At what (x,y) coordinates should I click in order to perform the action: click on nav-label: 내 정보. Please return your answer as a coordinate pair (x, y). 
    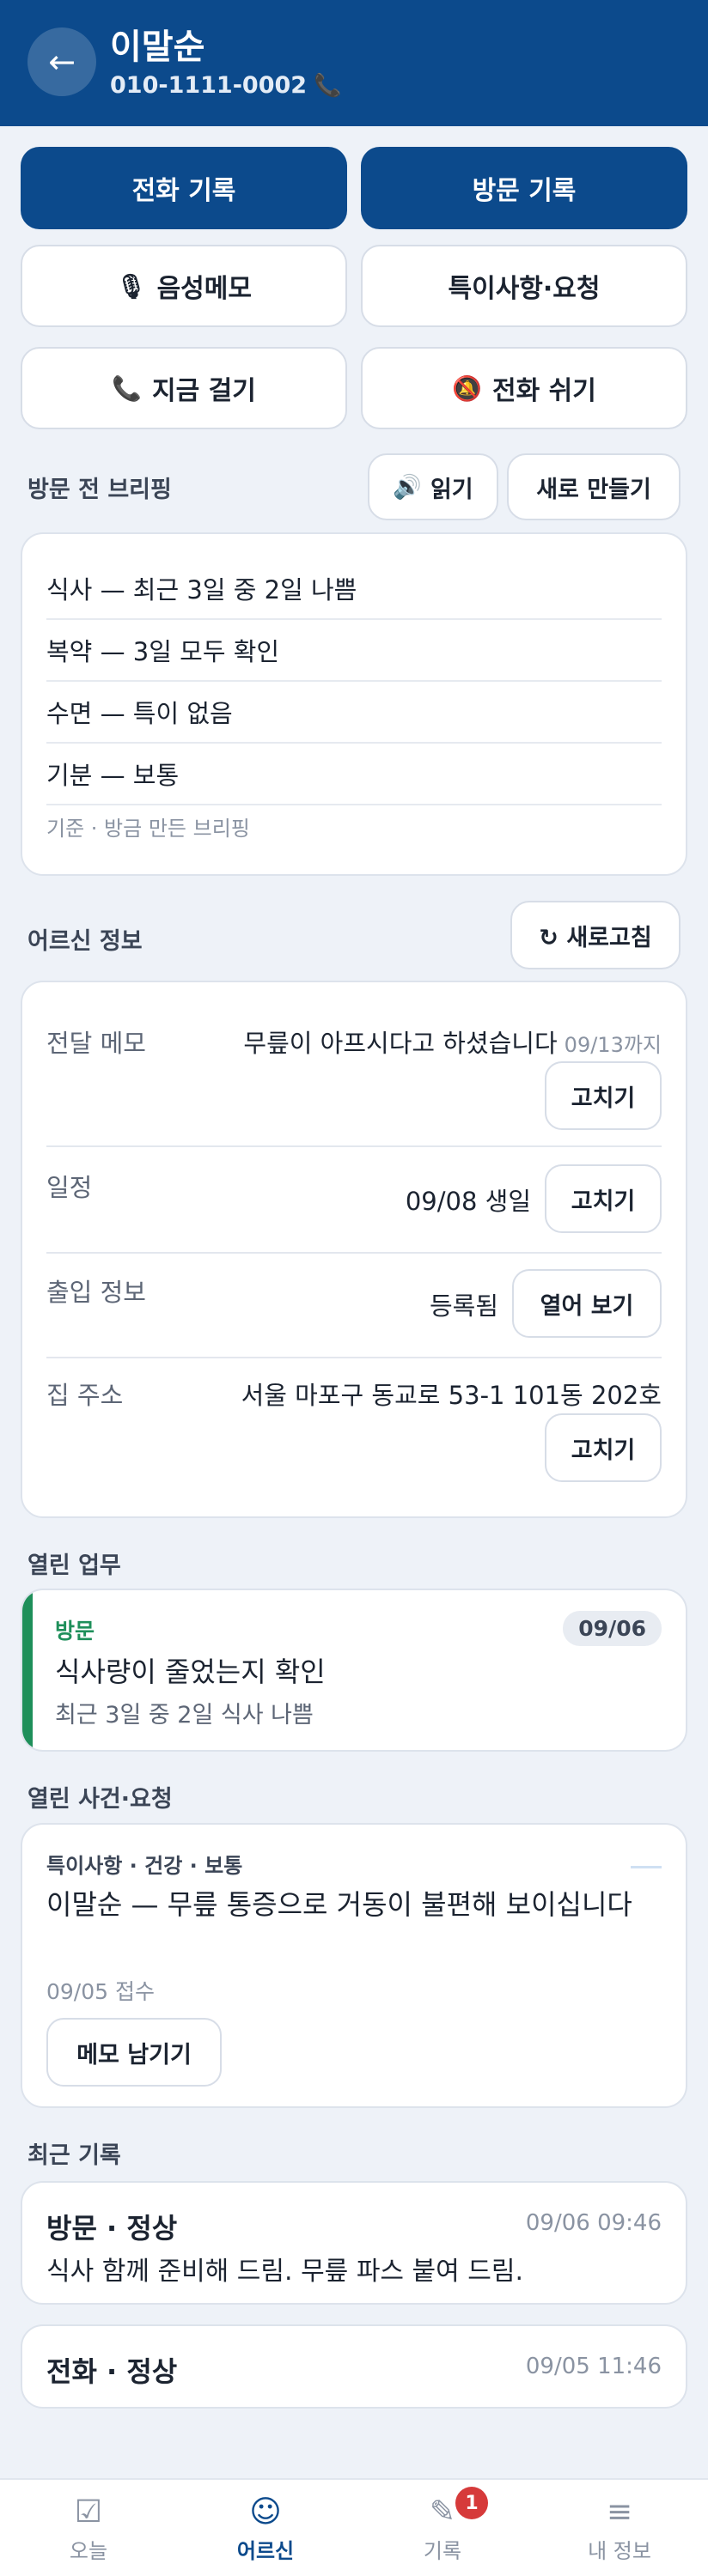
    Looking at the image, I should click on (619, 2551).